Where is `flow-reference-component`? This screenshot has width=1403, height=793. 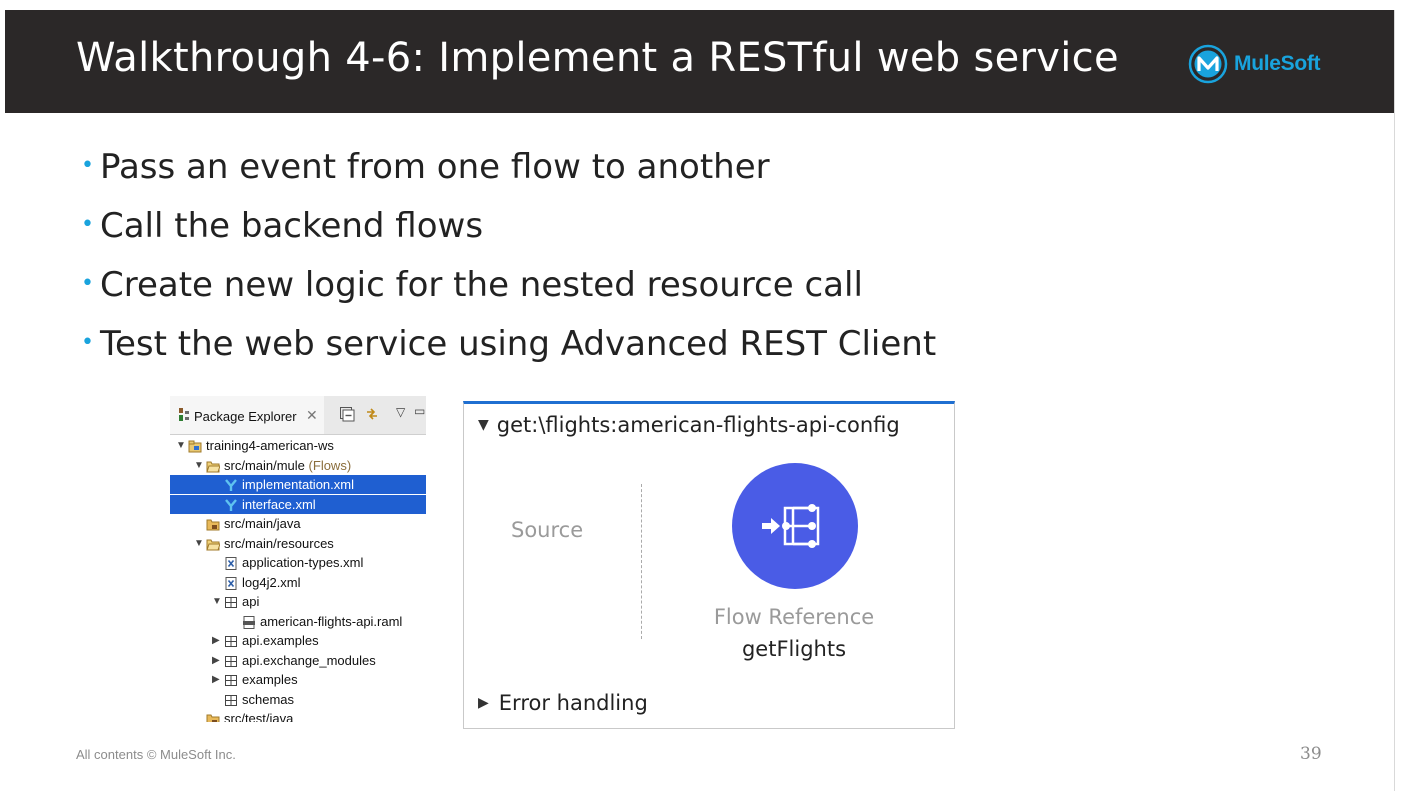
flow-reference-component is located at coordinates (795, 526).